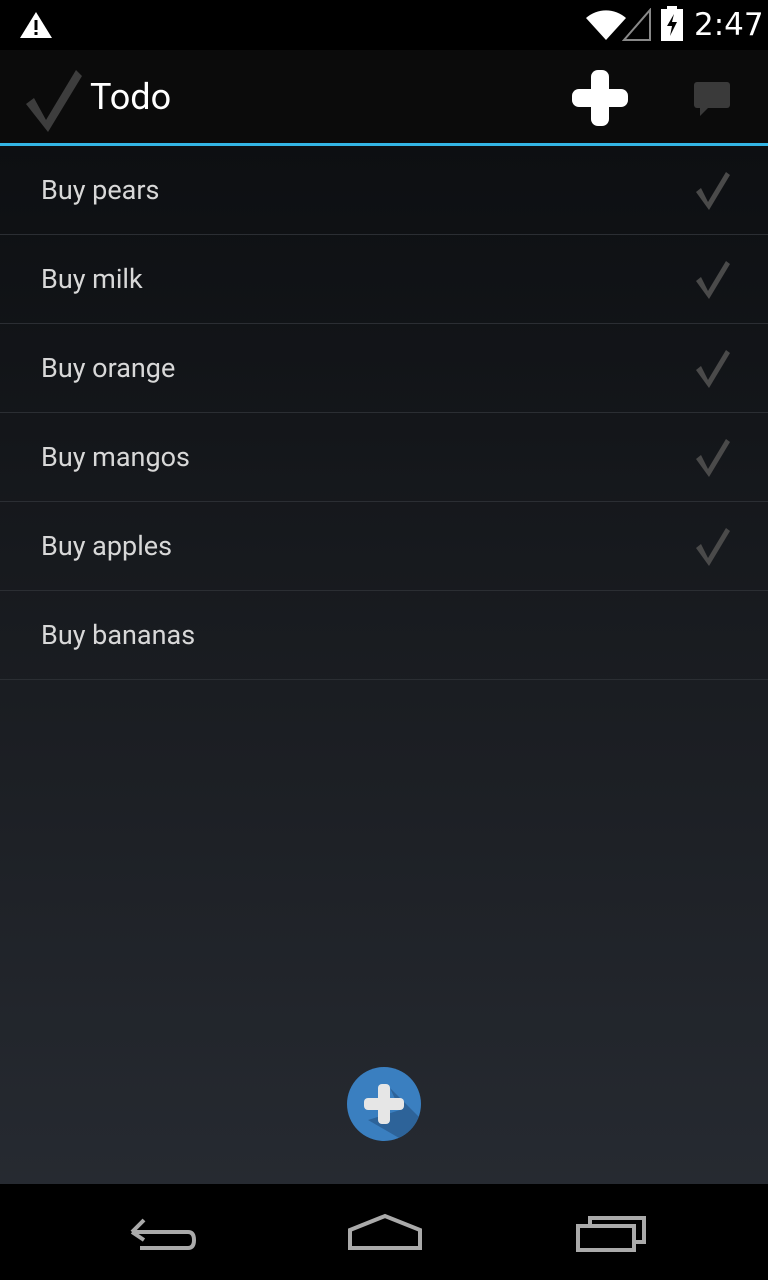  I want to click on todo-label: Buy mangos, so click(115, 457).